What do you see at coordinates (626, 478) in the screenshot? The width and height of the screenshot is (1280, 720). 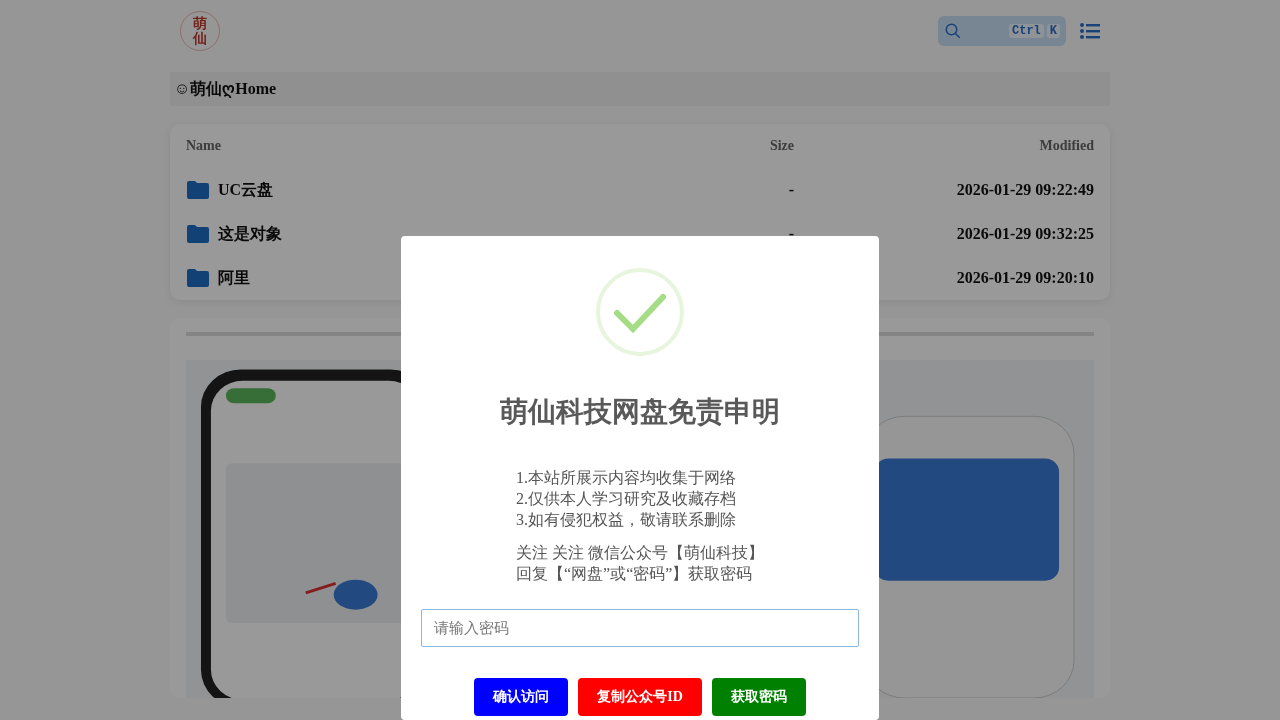 I see `disclaimer-text: 1.本站所展示内容均收集于网络` at bounding box center [626, 478].